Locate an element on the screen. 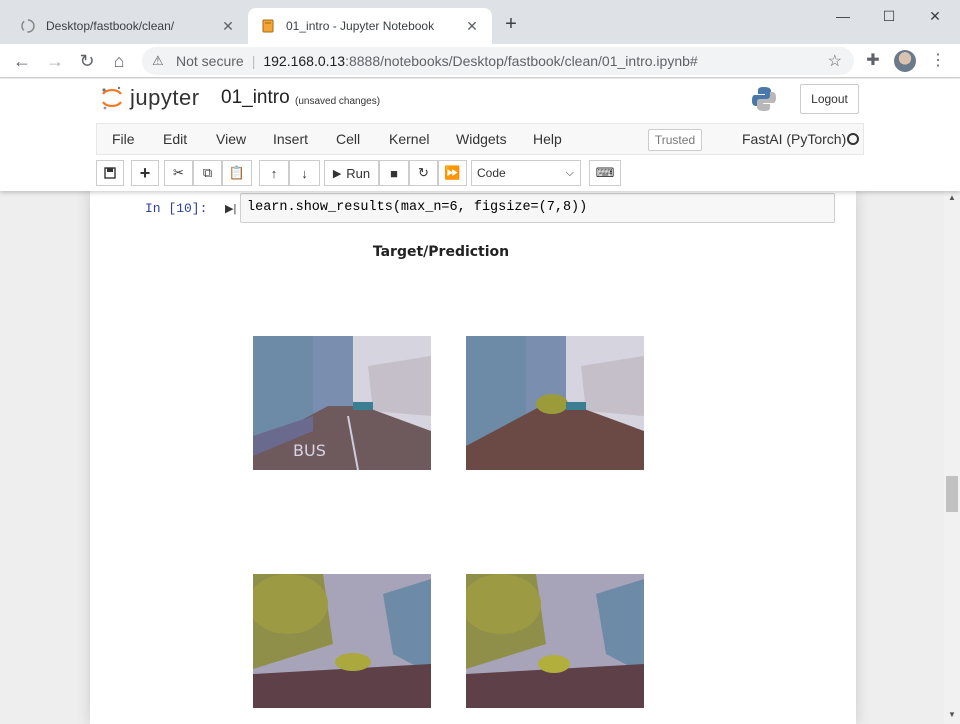 The image size is (960, 724). jupyter-wordmark: jupyter is located at coordinates (165, 97).